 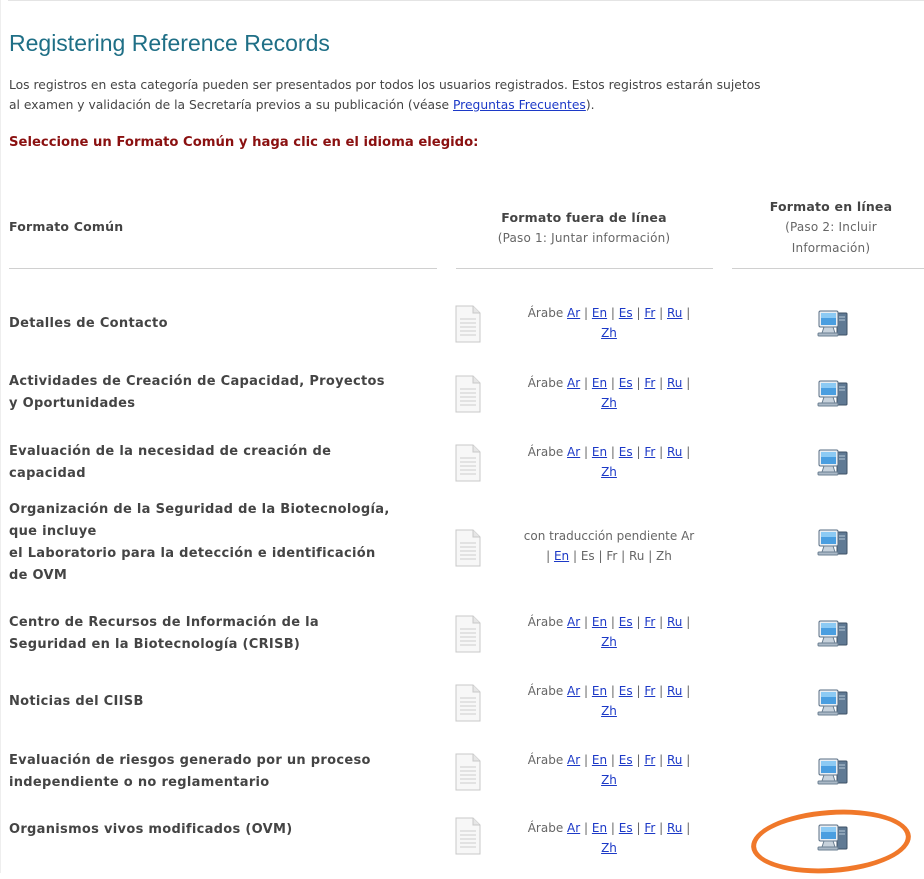 What do you see at coordinates (828, 268) in the screenshot?
I see `header-divider-online` at bounding box center [828, 268].